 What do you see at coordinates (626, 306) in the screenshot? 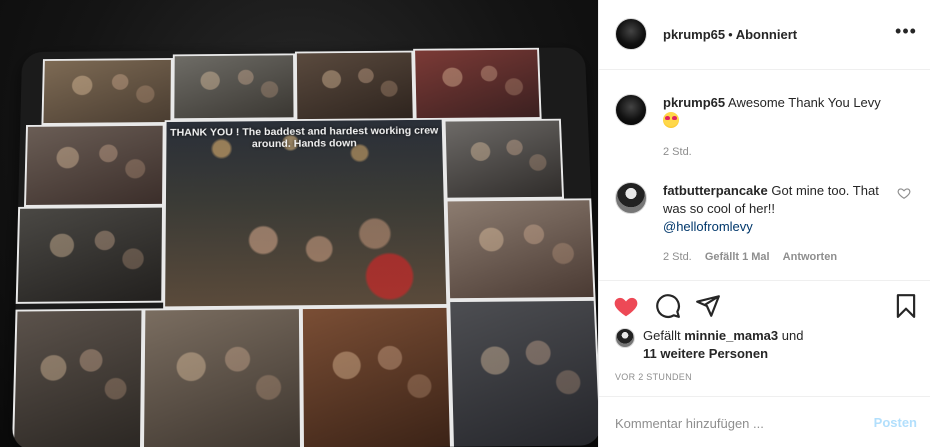
I see `heart-filled-icon` at bounding box center [626, 306].